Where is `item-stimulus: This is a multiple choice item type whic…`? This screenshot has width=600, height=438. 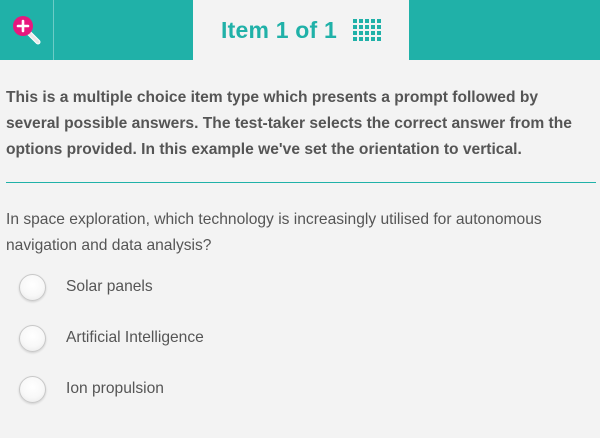 item-stimulus: This is a multiple choice item type whic… is located at coordinates (289, 123).